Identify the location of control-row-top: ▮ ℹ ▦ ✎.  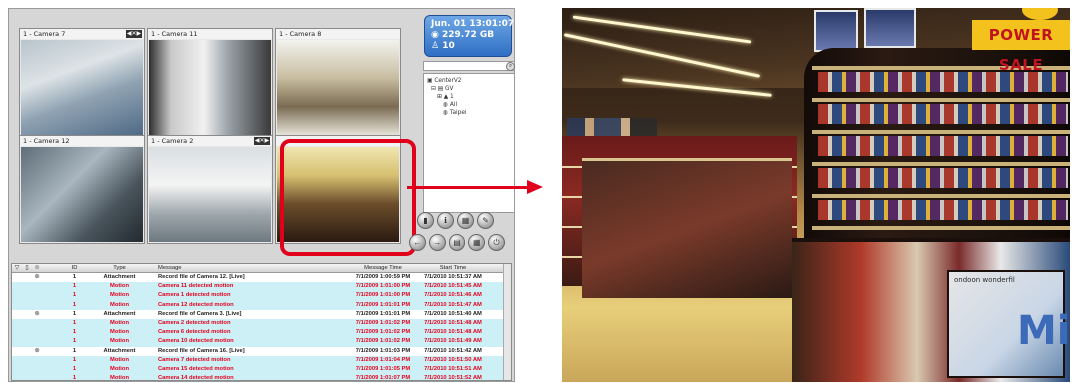
(465, 222).